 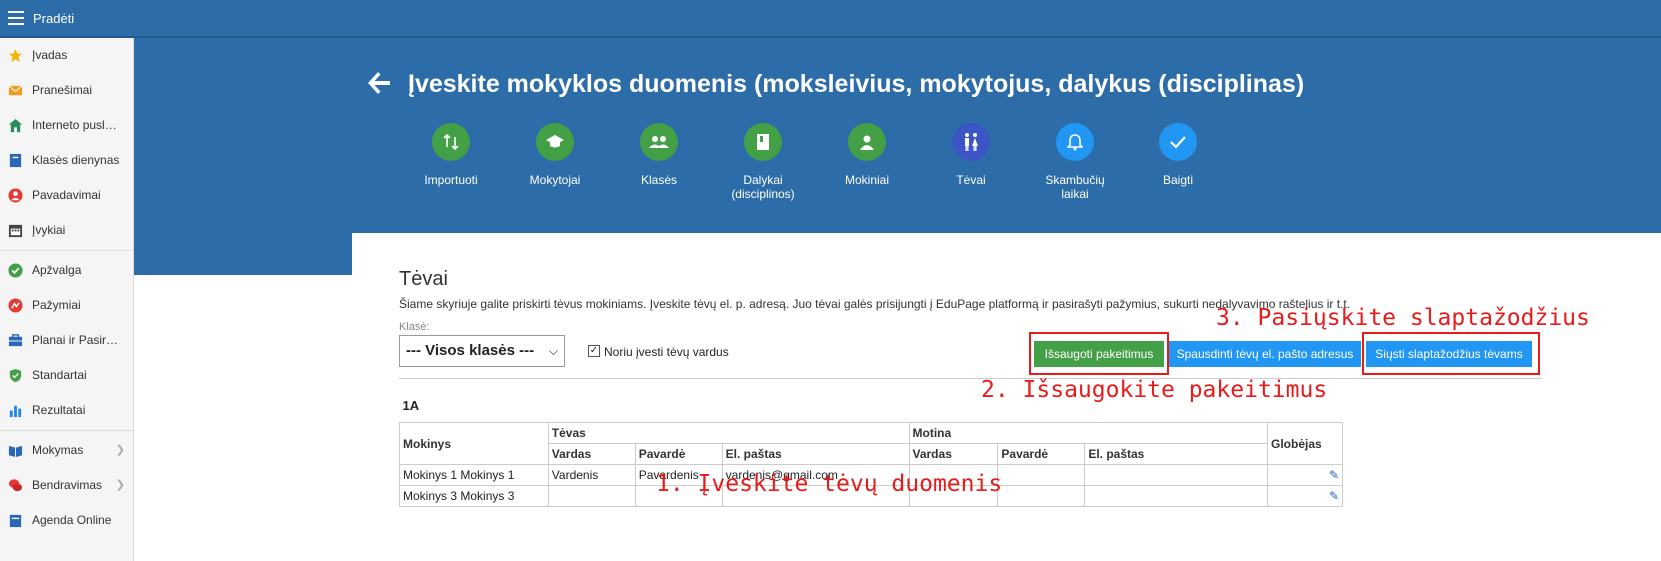 What do you see at coordinates (1075, 142) in the screenshot?
I see `bell-icon` at bounding box center [1075, 142].